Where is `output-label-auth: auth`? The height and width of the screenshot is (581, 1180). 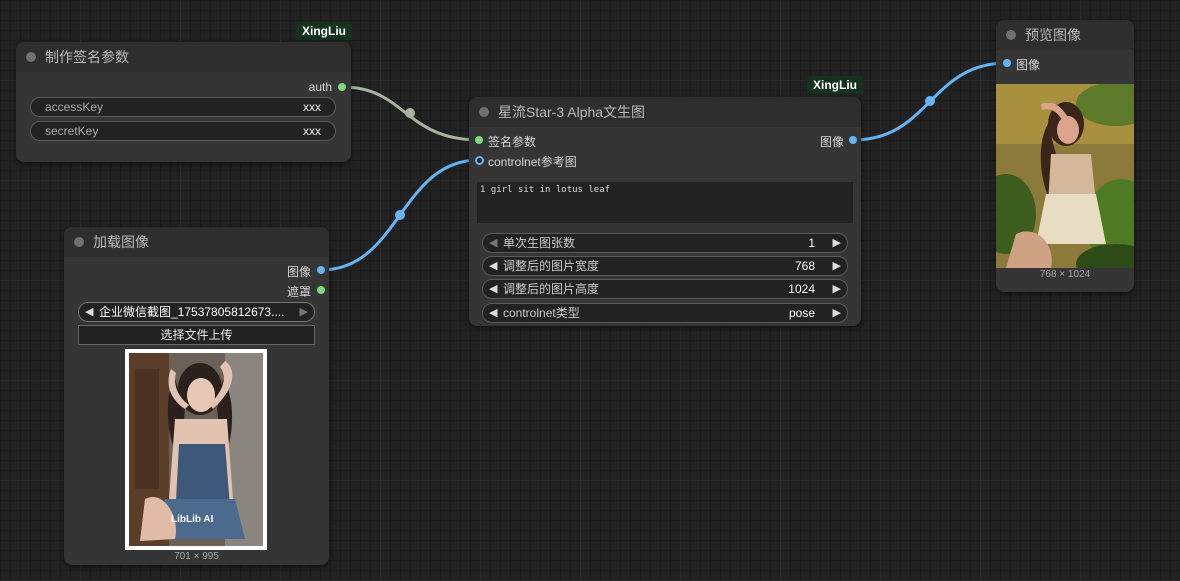
output-label-auth: auth is located at coordinates (320, 87).